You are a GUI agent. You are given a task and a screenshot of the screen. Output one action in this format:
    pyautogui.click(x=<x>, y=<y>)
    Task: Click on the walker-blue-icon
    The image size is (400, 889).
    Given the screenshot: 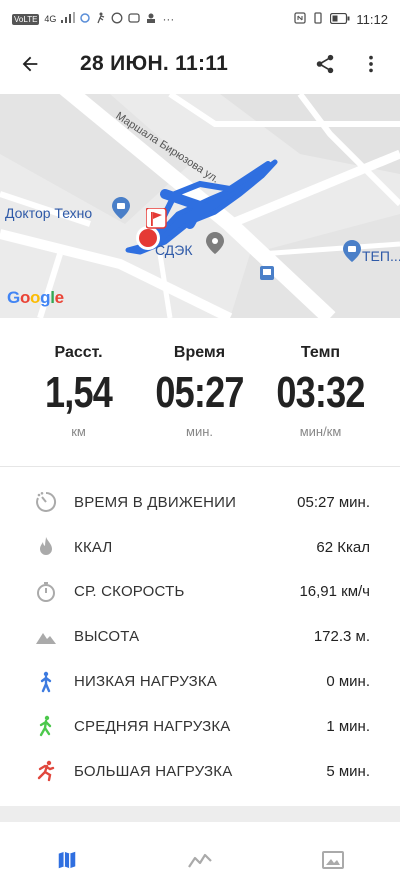 What is the action you would take?
    pyautogui.click(x=46, y=681)
    